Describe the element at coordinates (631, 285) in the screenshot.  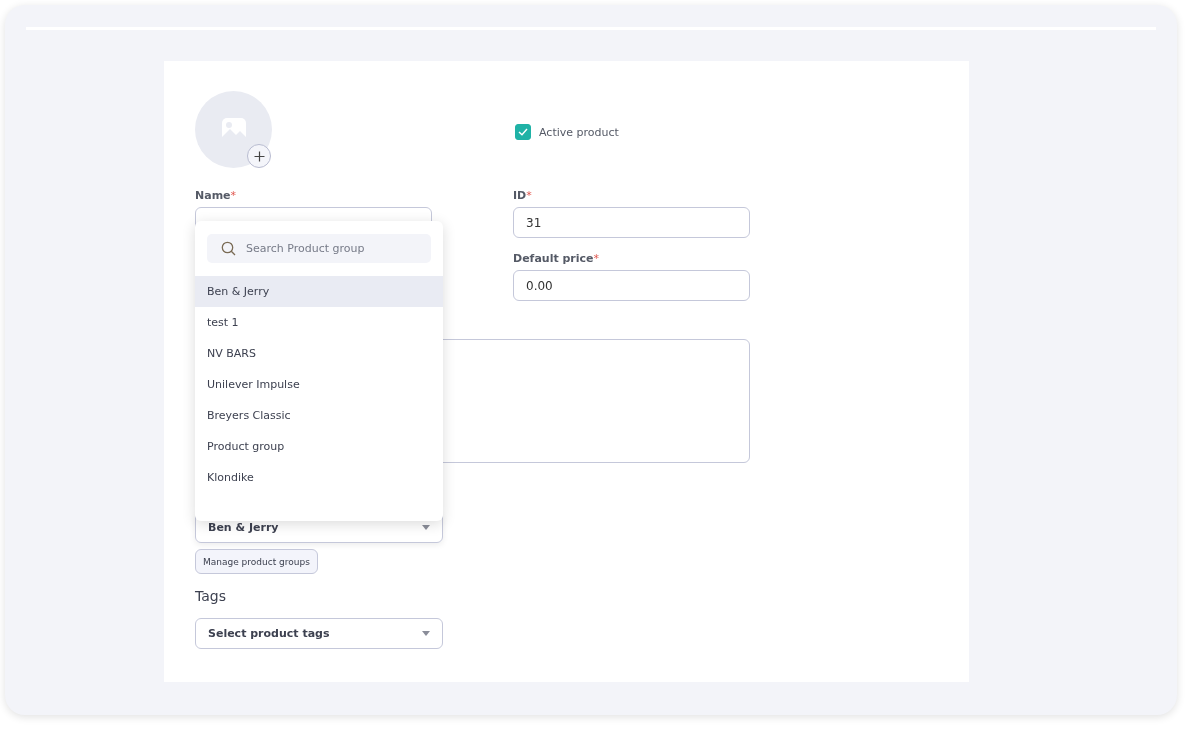
I see `price-field: 0.00` at that location.